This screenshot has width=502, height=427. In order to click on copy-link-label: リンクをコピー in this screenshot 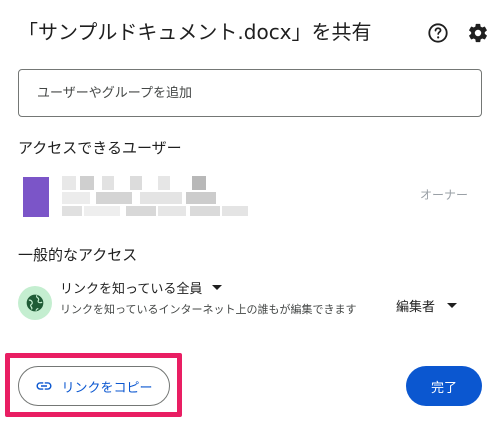, I will do `click(107, 388)`.